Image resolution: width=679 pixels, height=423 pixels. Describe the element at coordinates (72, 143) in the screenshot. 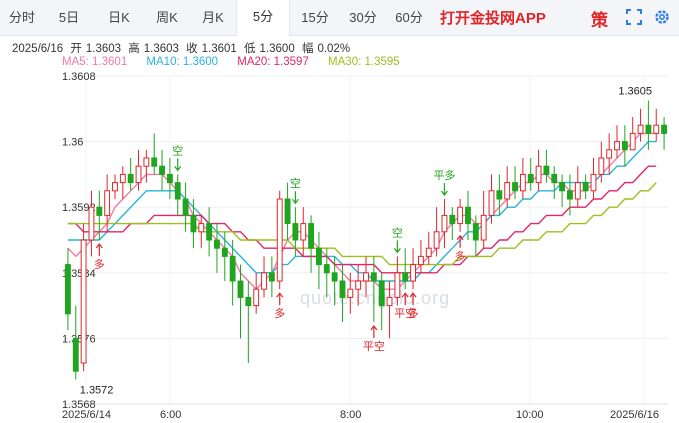

I see `y-tick-label: 1.36` at that location.